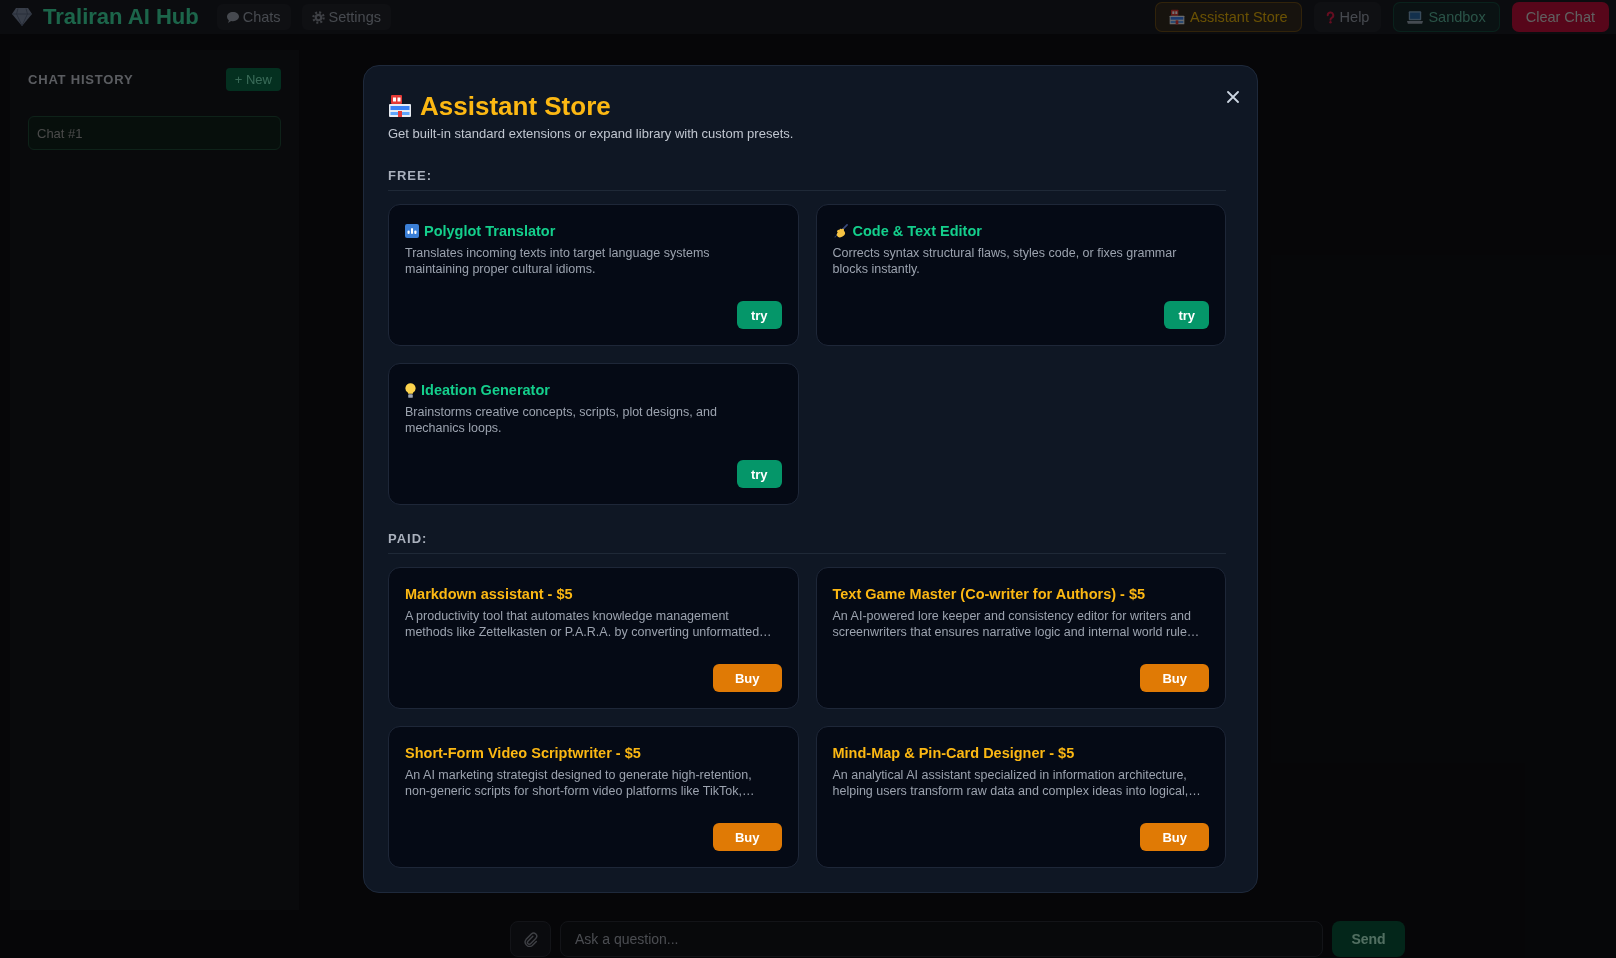 The width and height of the screenshot is (1616, 958). Describe the element at coordinates (1330, 17) in the screenshot. I see `question-mark-icon` at that location.